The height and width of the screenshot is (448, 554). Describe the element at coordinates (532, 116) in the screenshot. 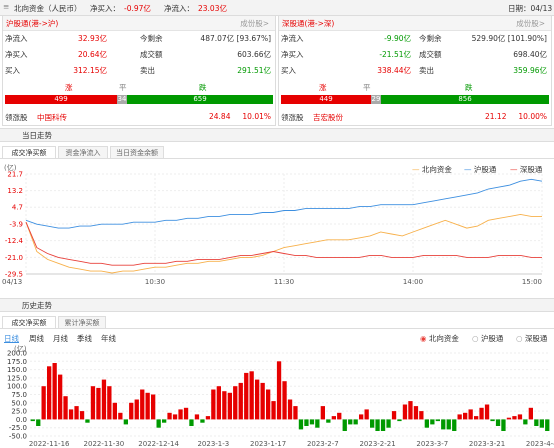

I see `sz-leader-pct: 10.00%` at that location.